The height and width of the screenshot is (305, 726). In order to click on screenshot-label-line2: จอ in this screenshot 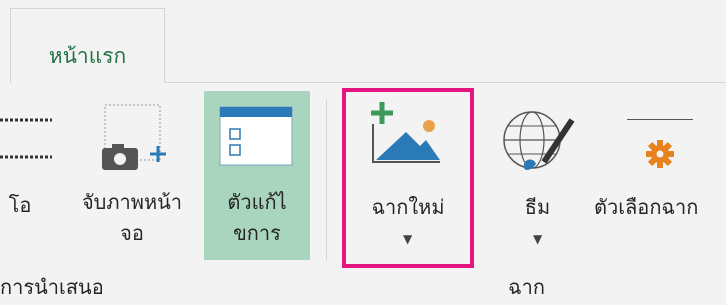, I will do `click(132, 233)`.